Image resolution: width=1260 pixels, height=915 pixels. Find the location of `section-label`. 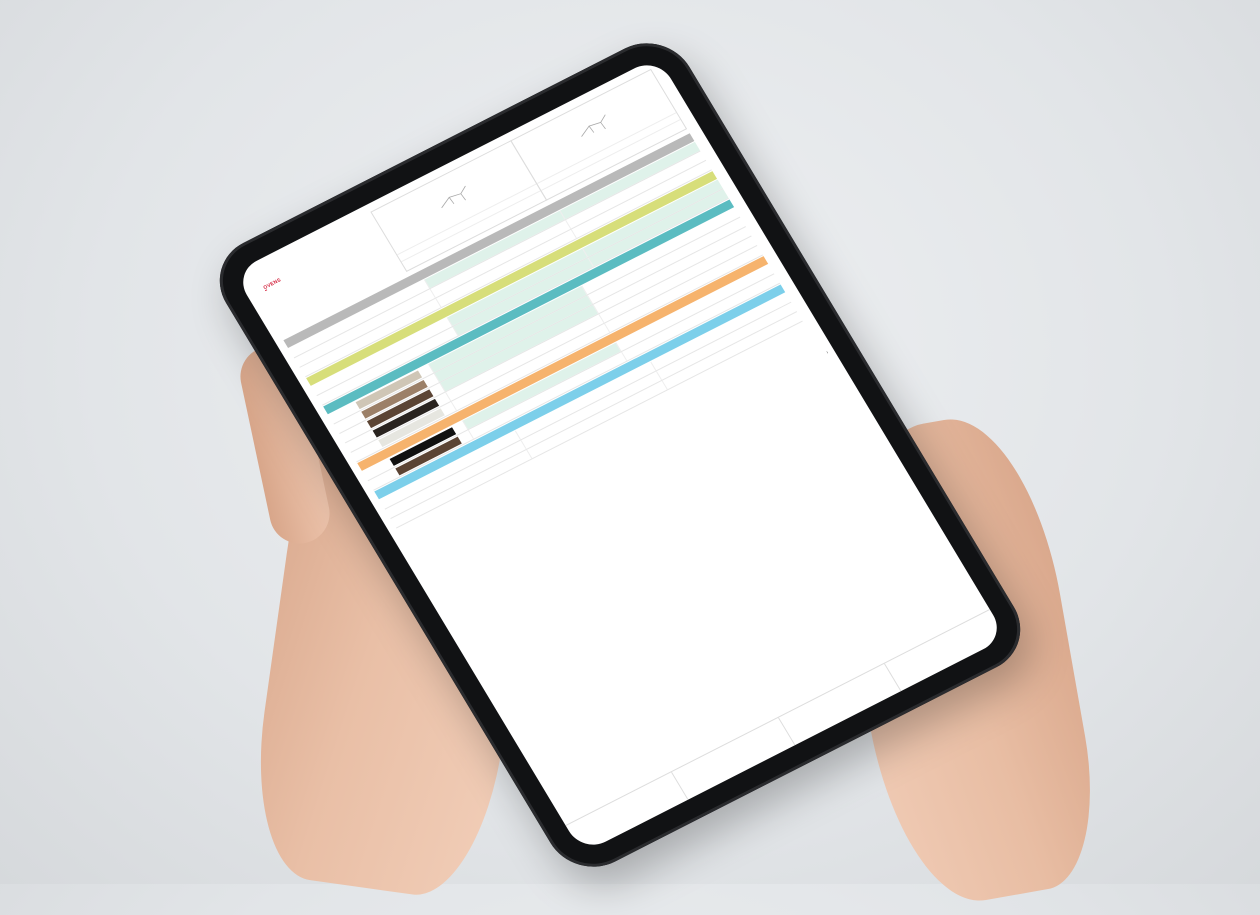

section-label is located at coordinates (287, 276).